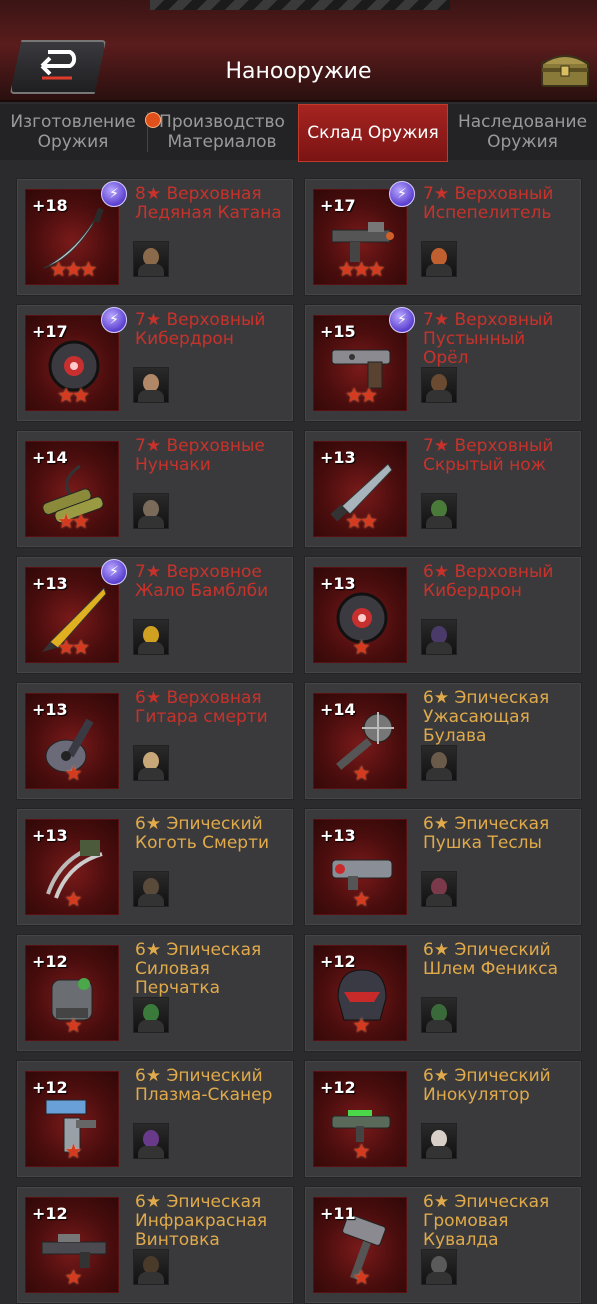 Image resolution: width=597 pixels, height=1304 pixels. What do you see at coordinates (72, 489) in the screenshot?
I see `weapon-thumbnail: +14 ★★` at bounding box center [72, 489].